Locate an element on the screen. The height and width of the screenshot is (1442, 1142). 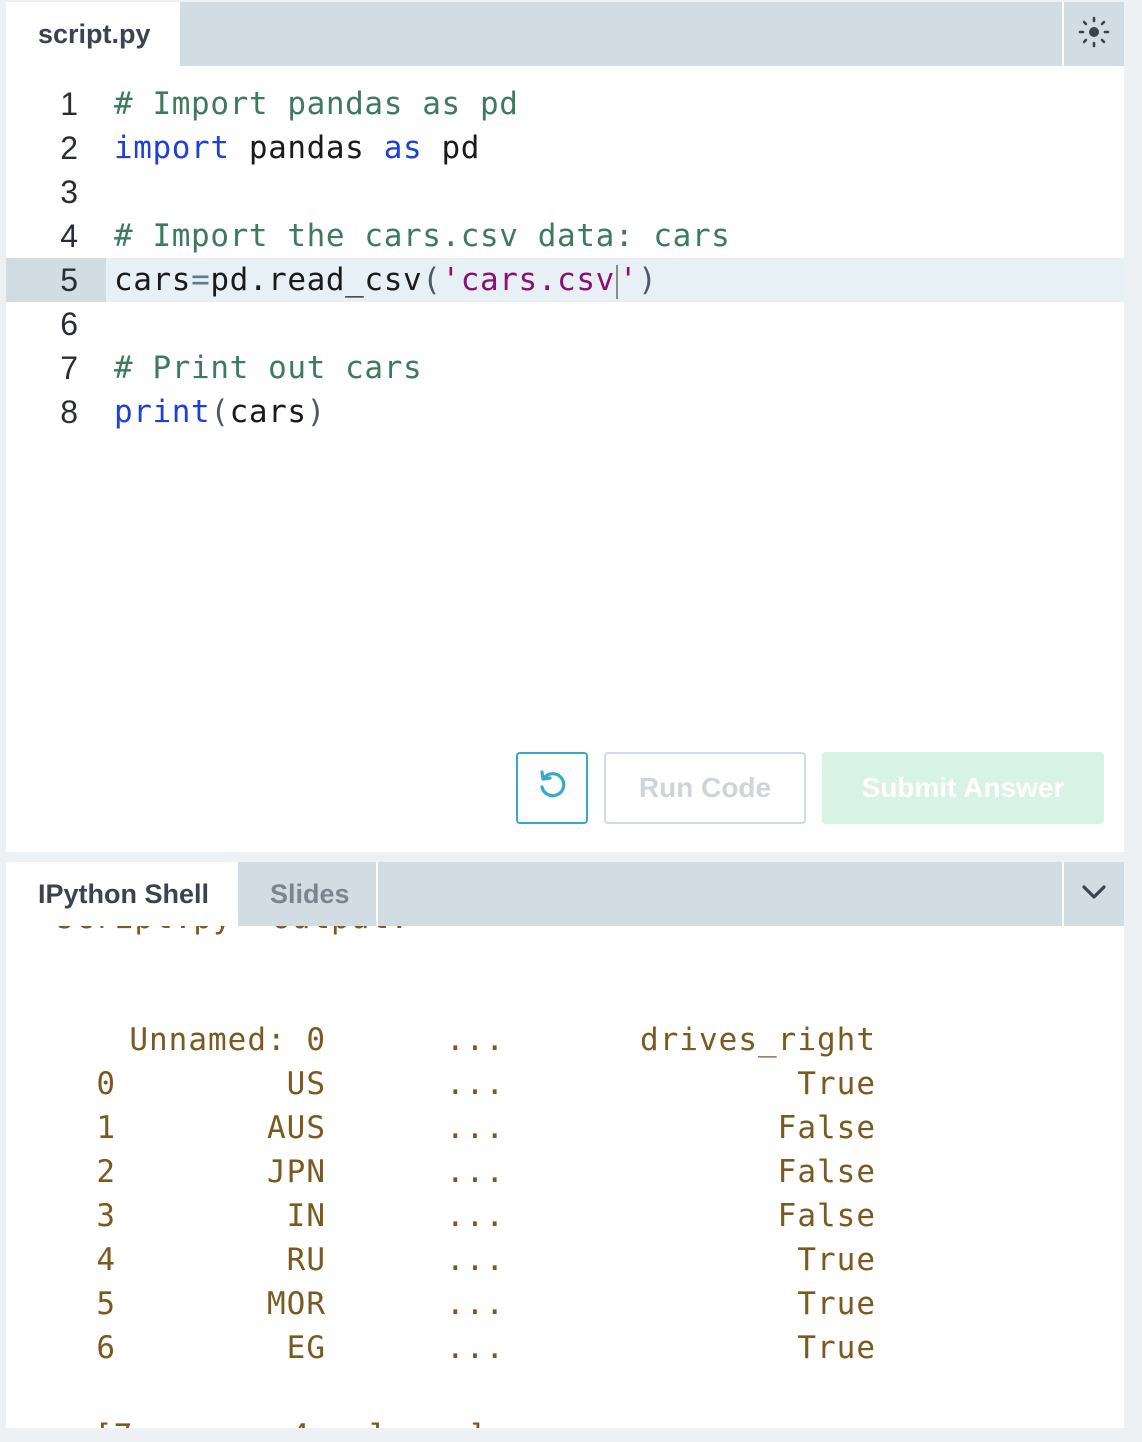
shell-tab-bar: IPython Shell Slides is located at coordinates (565, 894).